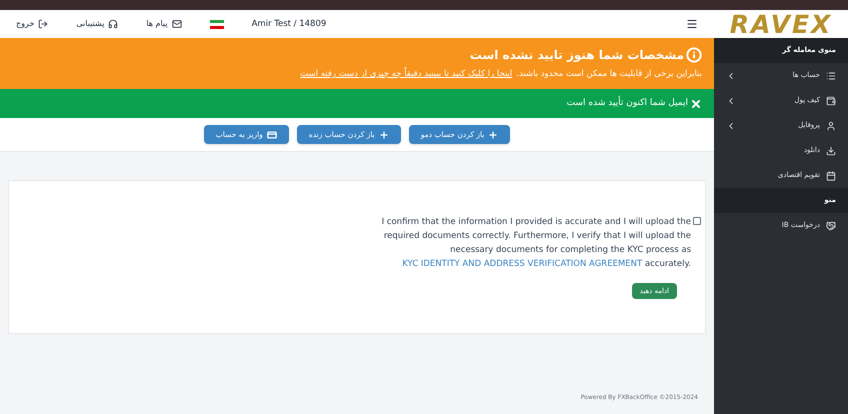 This screenshot has height=414, width=848. Describe the element at coordinates (831, 75) in the screenshot. I see `list-icon` at that location.